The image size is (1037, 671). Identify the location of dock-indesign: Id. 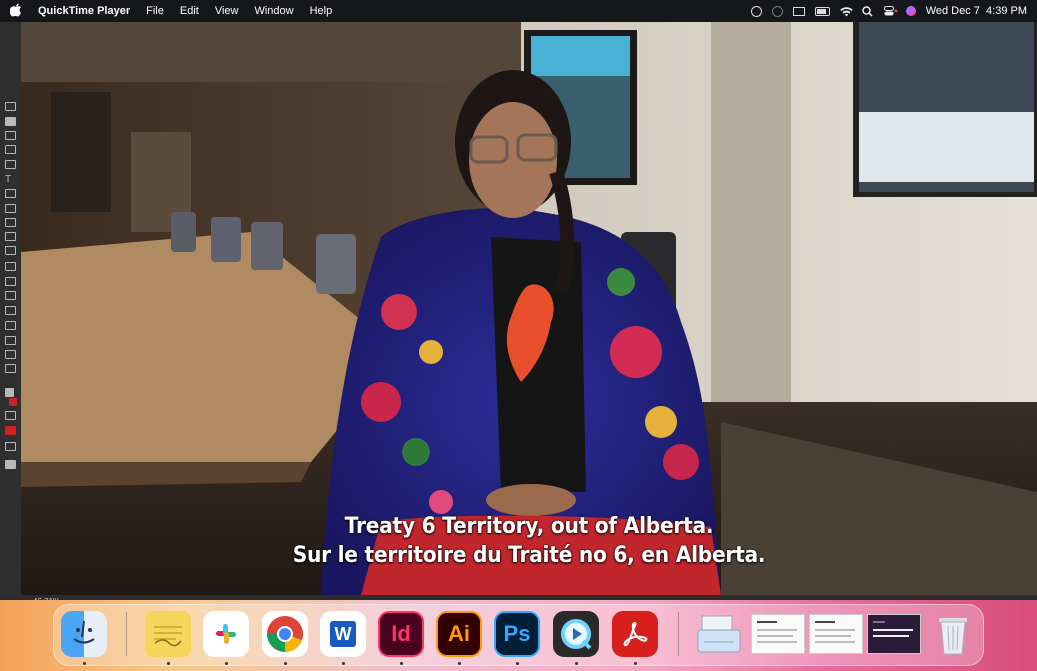
(401, 634).